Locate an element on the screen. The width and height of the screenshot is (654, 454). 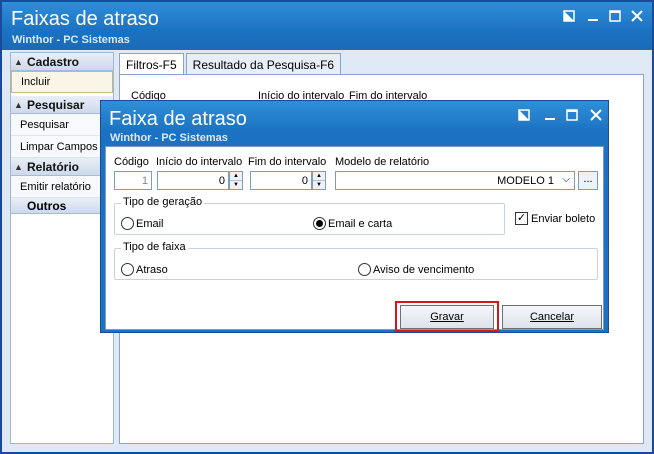
radio-email-carta: Email e carta is located at coordinates (352, 223).